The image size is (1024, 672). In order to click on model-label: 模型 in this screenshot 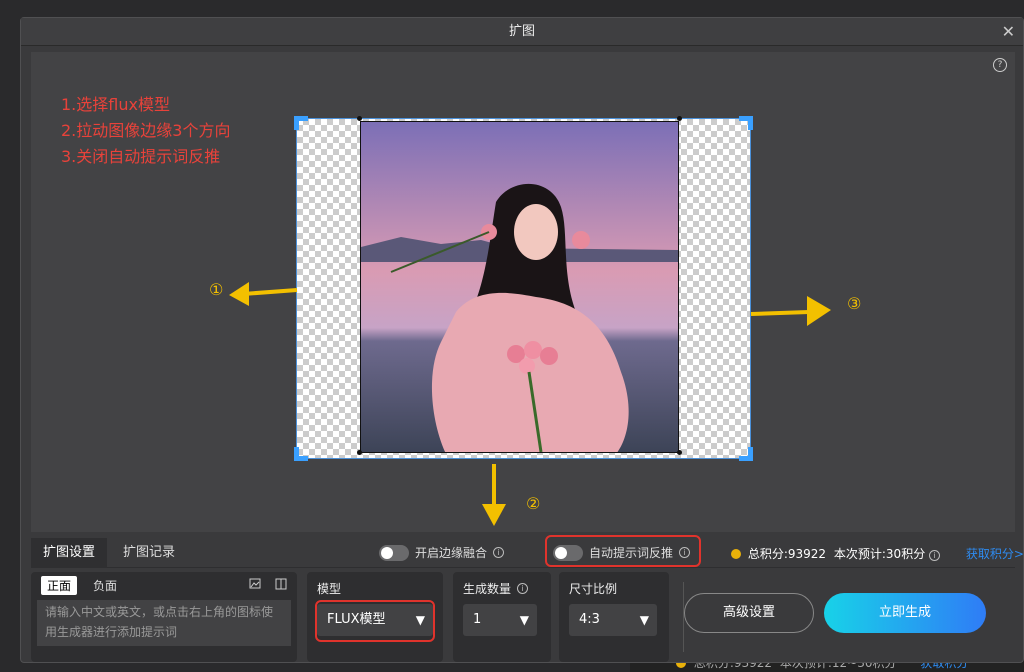, I will do `click(329, 588)`.